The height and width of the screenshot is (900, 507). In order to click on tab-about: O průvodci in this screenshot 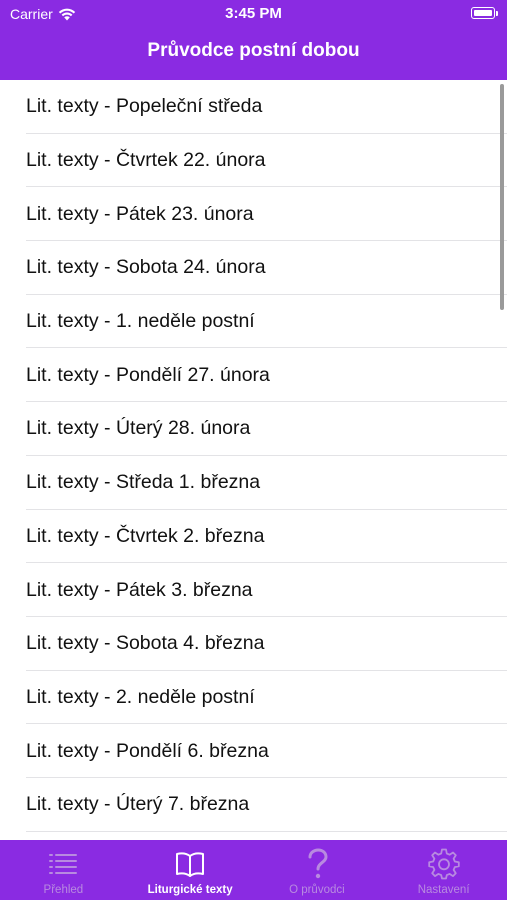, I will do `click(317, 870)`.